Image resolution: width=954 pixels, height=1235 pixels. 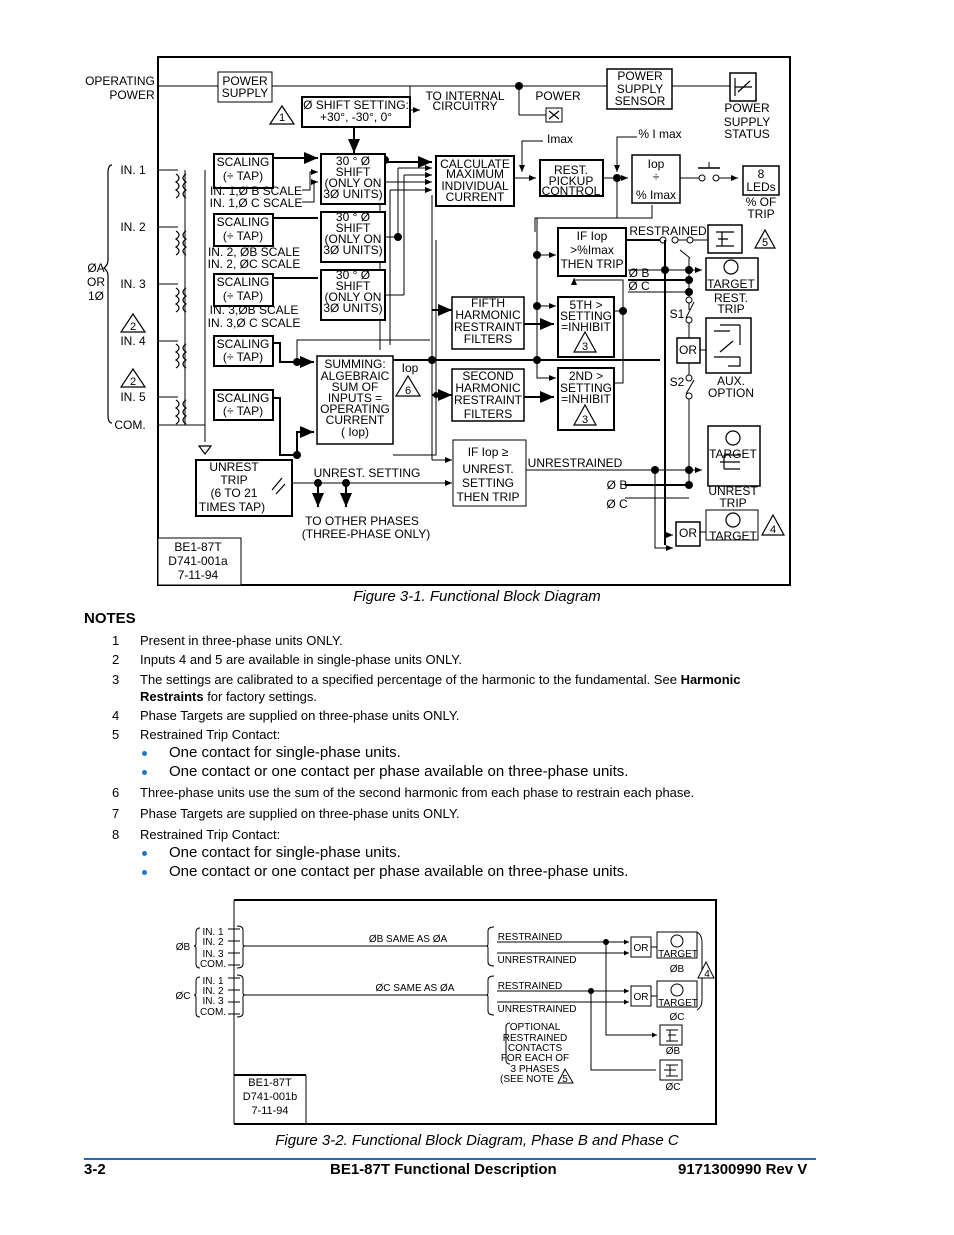 I want to click on diagram-label: FOR EACH OF, so click(x=535, y=1058).